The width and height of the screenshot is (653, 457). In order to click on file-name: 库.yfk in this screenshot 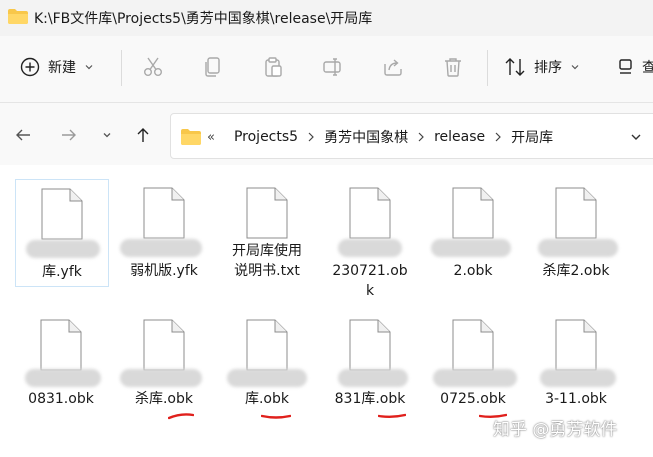, I will do `click(62, 272)`.